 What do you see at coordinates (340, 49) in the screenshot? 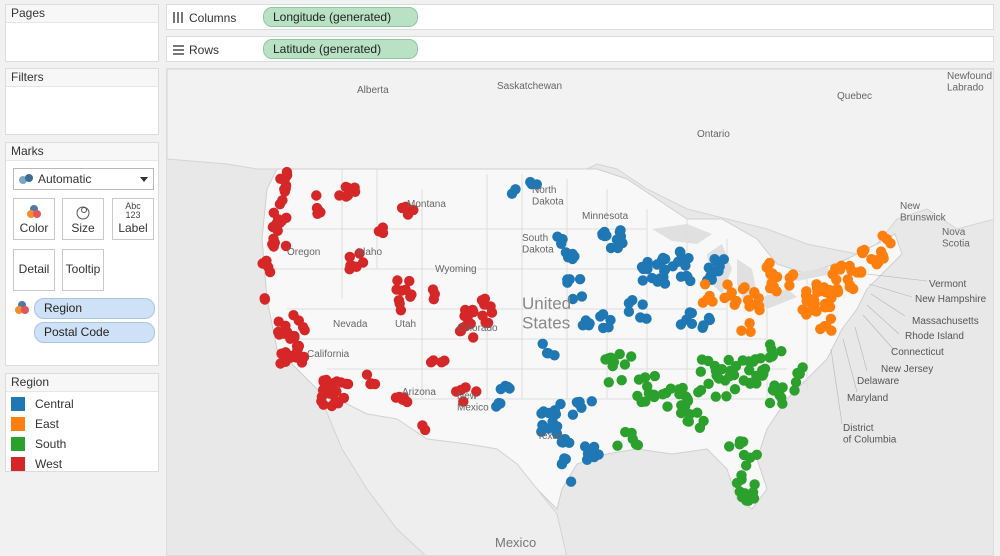
I see `latitude-pill: Latitude (generated)` at bounding box center [340, 49].